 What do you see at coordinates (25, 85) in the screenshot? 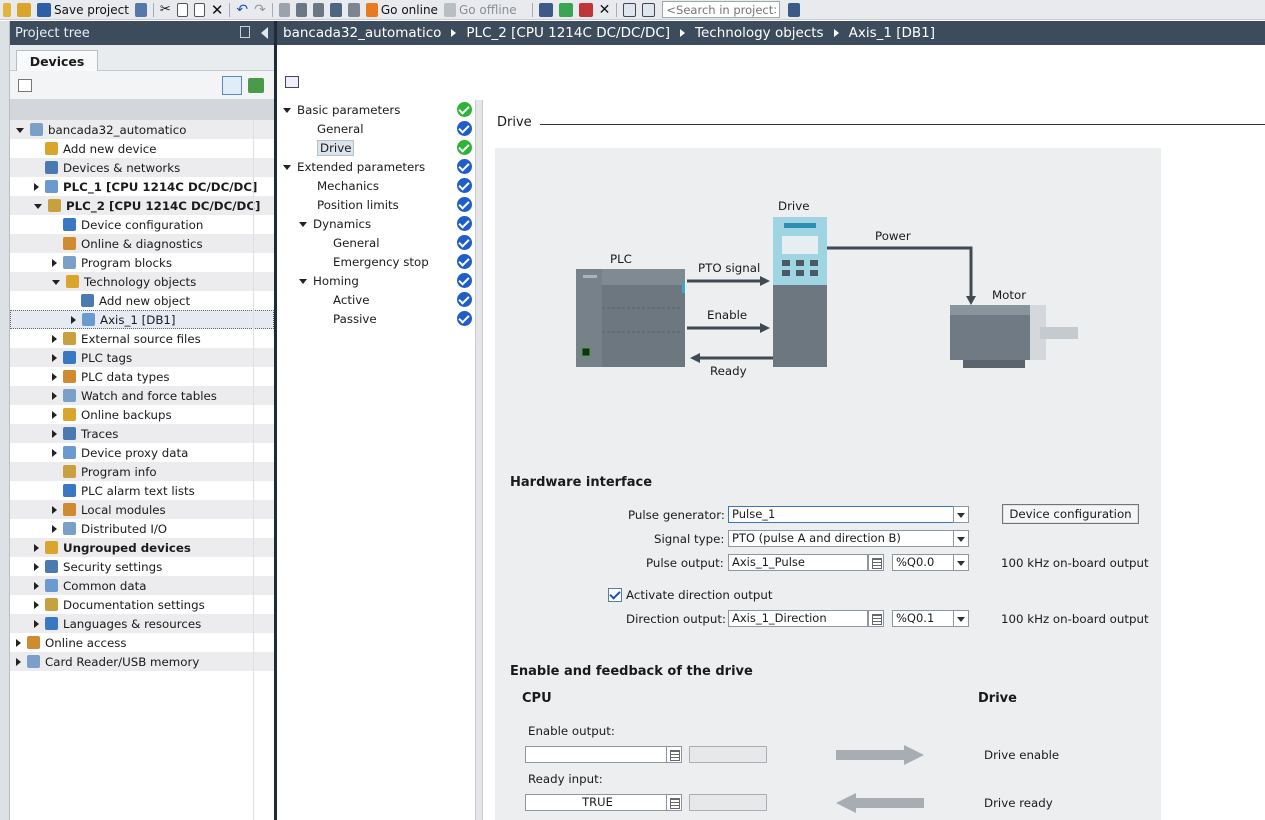
I see `tree-view-icon` at bounding box center [25, 85].